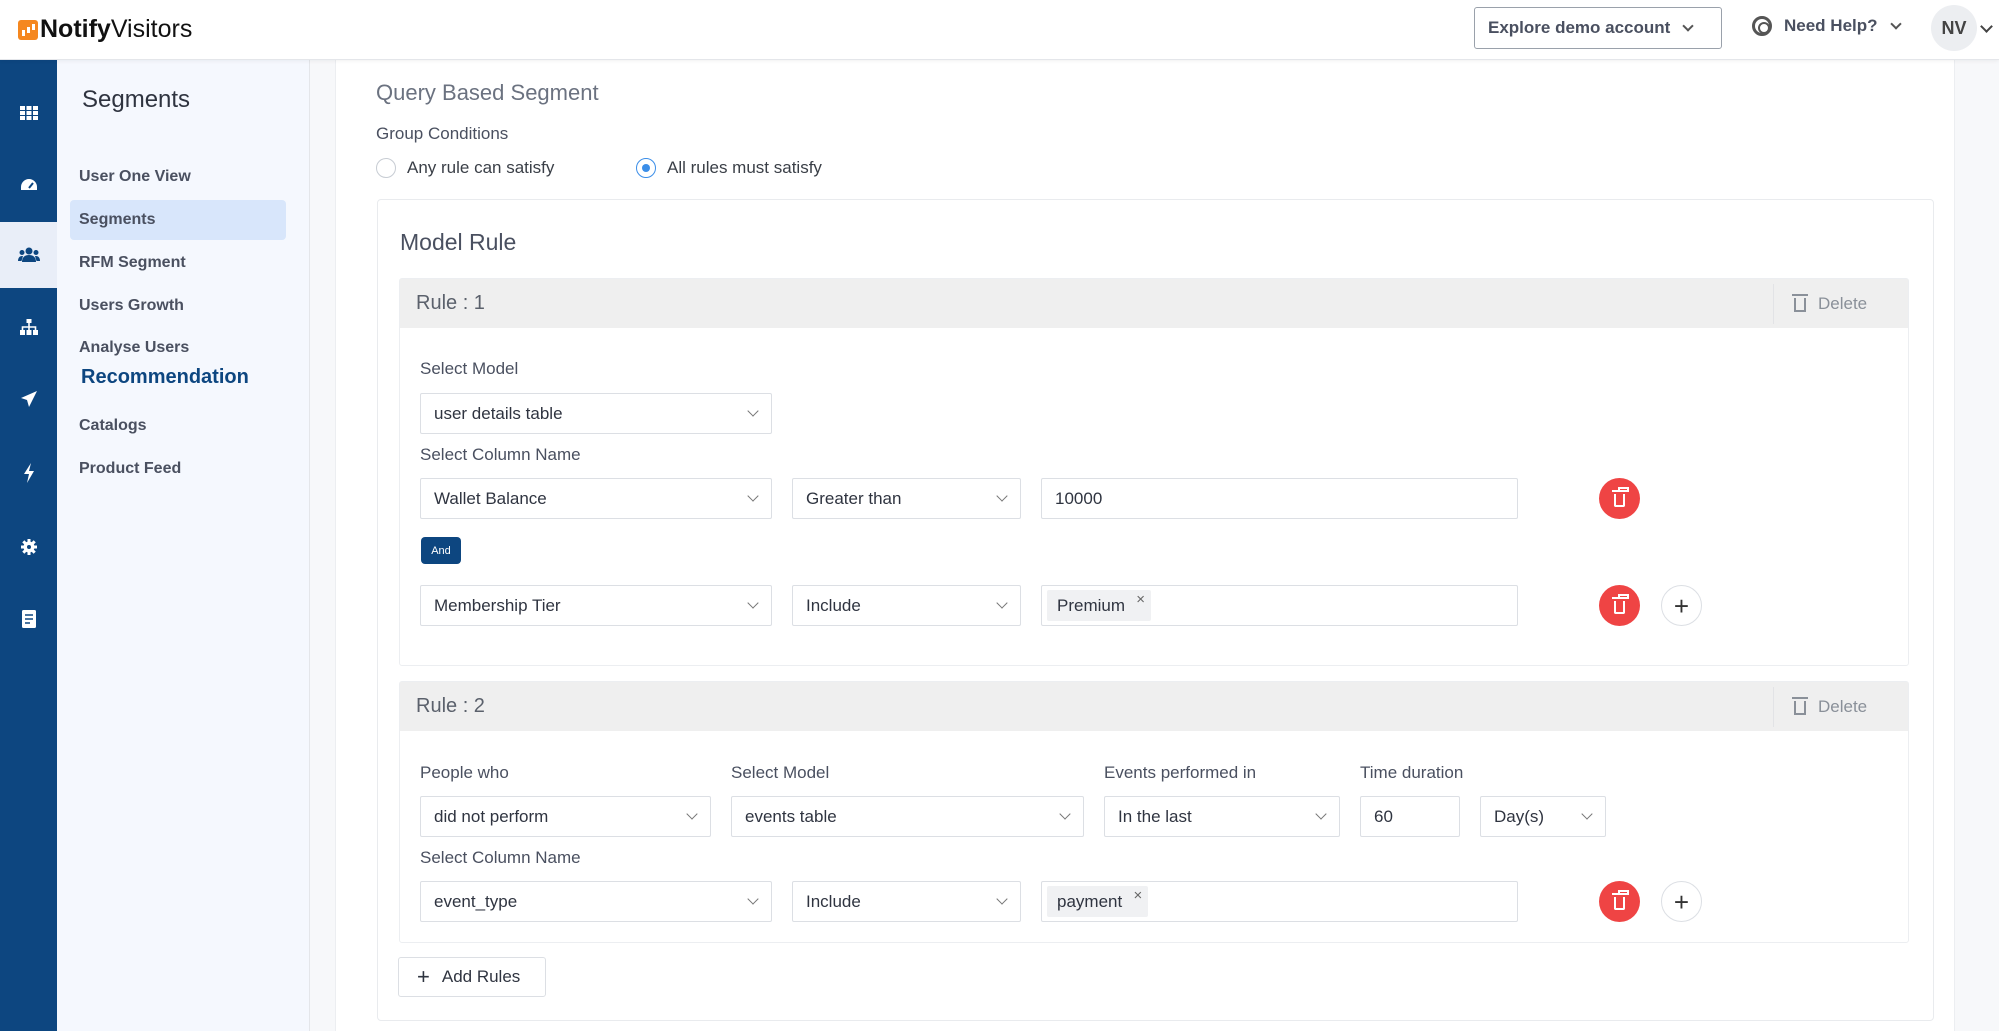  What do you see at coordinates (178, 177) in the screenshot?
I see `sidebar-item-user-one-view: User One View` at bounding box center [178, 177].